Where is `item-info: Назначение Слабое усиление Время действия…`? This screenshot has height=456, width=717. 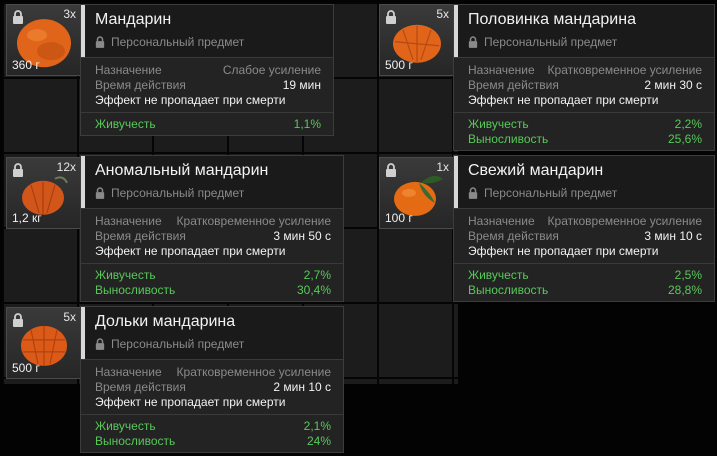 item-info: Назначение Слабое усиление Время действия… is located at coordinates (207, 85).